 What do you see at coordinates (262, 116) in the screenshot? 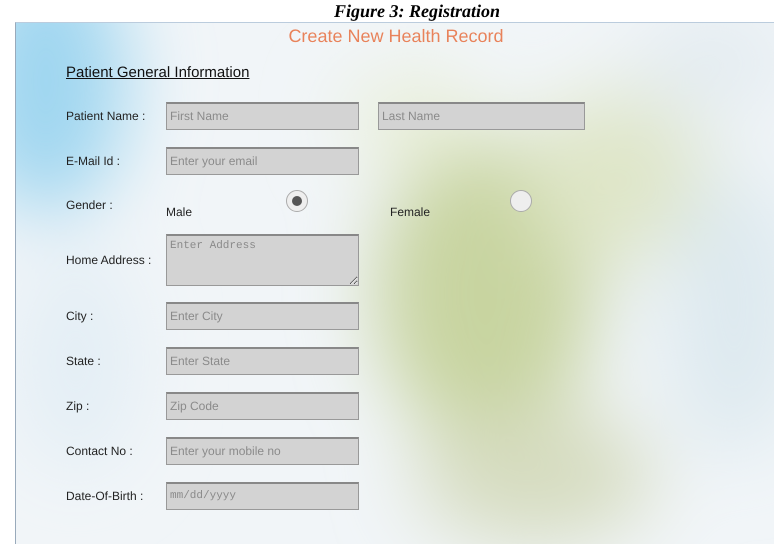
I see `input-field: First Name` at bounding box center [262, 116].